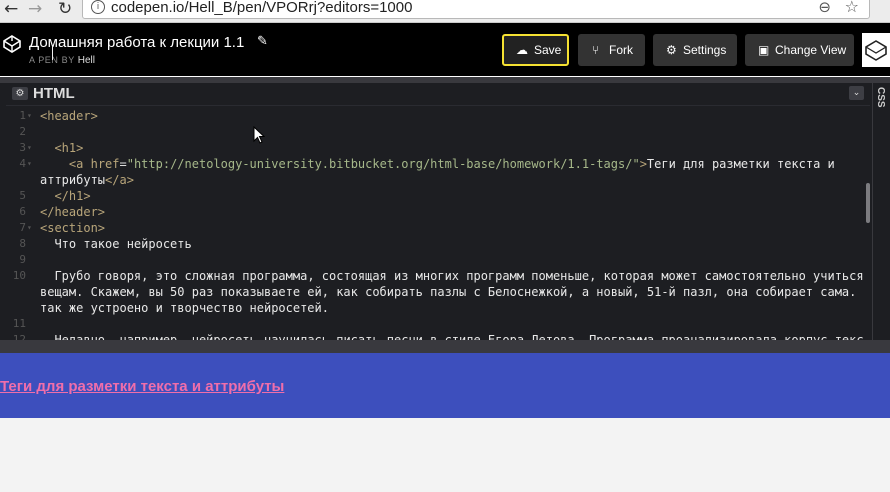 This screenshot has width=890, height=492. Describe the element at coordinates (445, 385) in the screenshot. I see `preview-header: Теги для разметки текста и аттрибуты` at that location.